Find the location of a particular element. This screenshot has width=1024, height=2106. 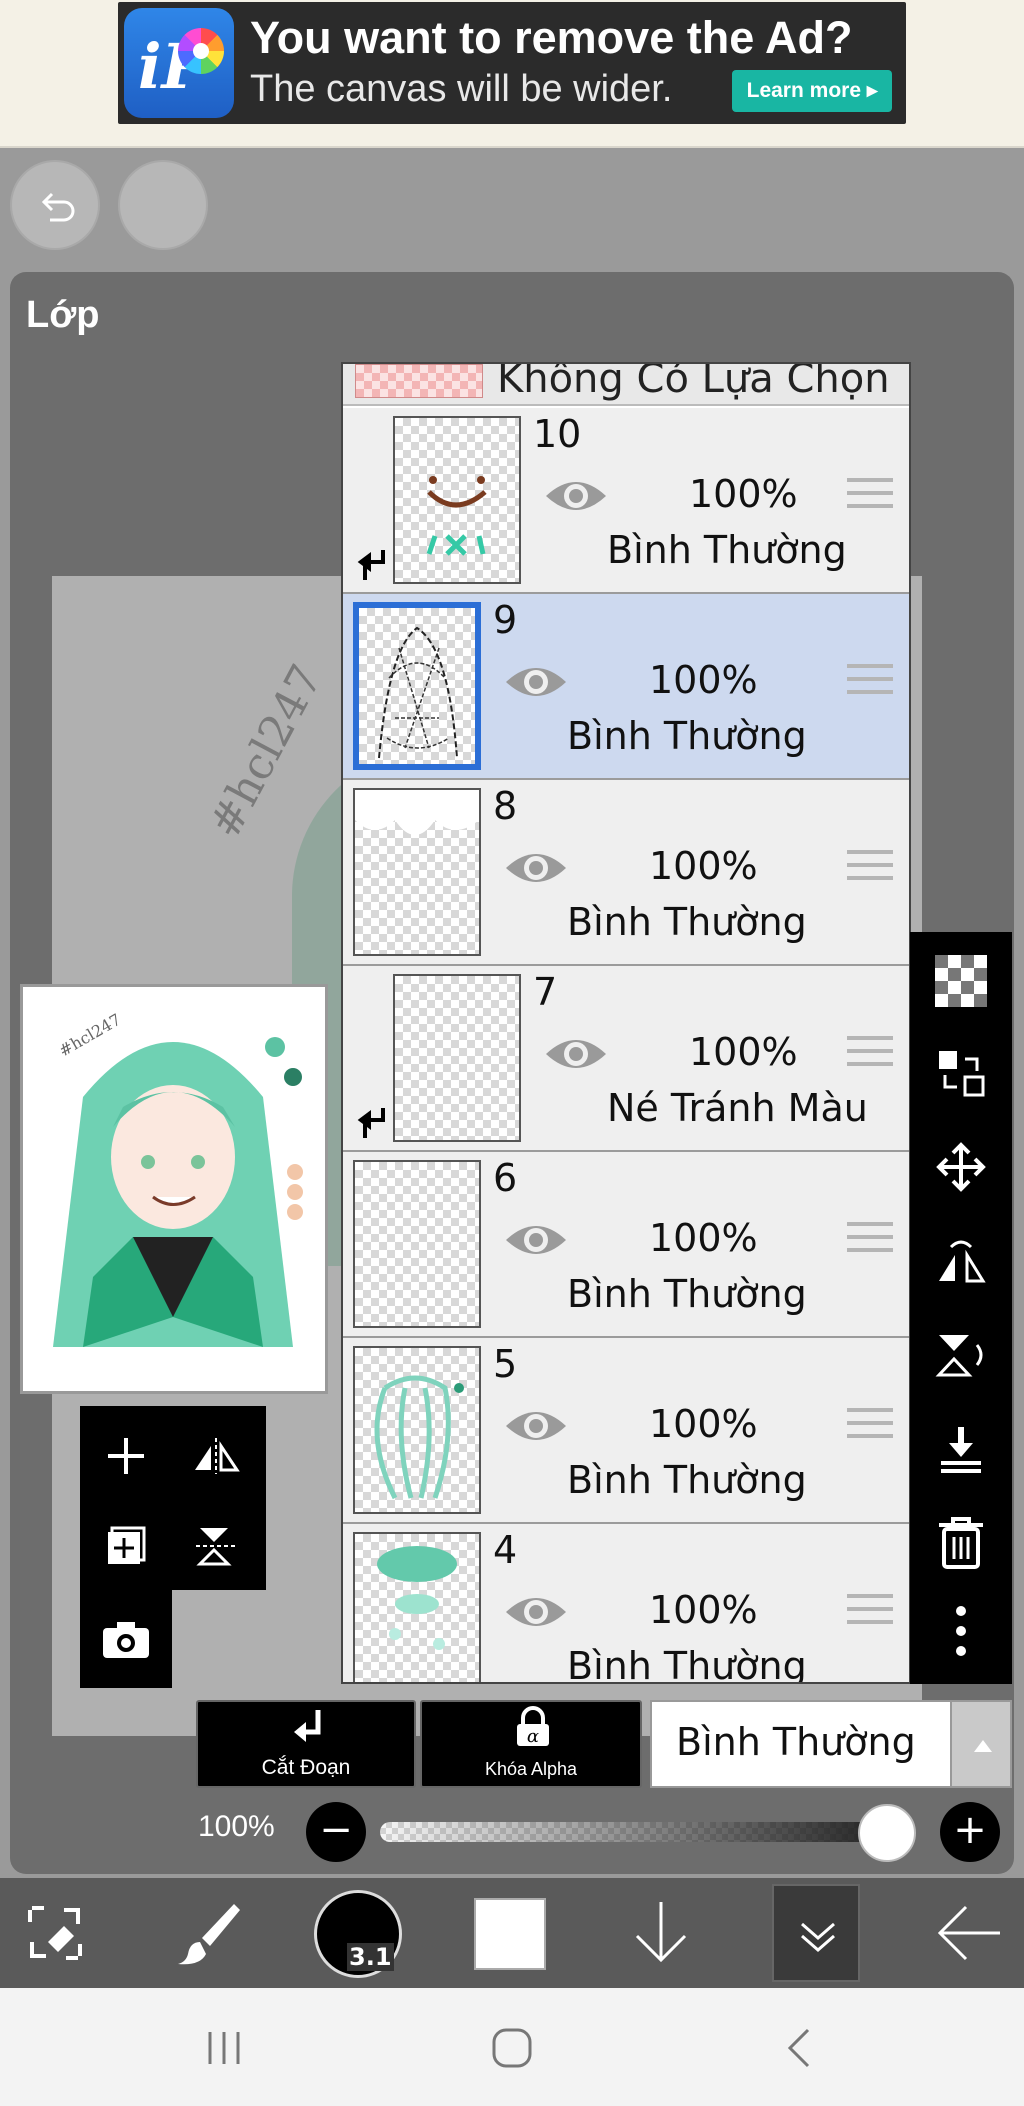

selection-thumbnail is located at coordinates (419, 381).